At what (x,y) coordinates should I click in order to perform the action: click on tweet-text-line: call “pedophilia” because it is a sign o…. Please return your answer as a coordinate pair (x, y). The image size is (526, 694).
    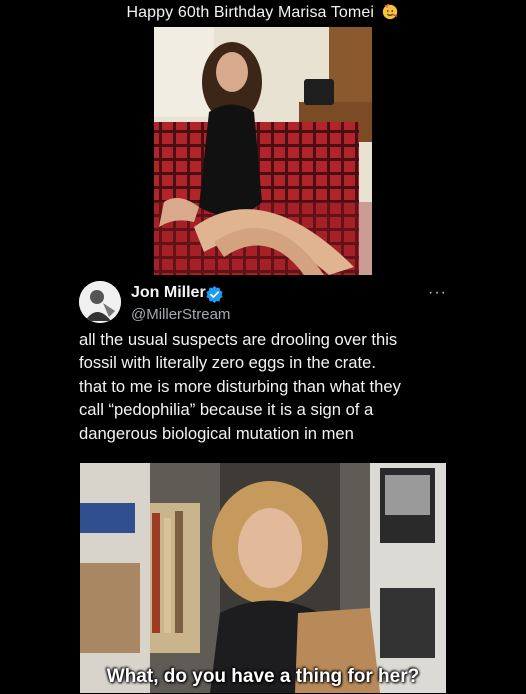
    Looking at the image, I should click on (226, 410).